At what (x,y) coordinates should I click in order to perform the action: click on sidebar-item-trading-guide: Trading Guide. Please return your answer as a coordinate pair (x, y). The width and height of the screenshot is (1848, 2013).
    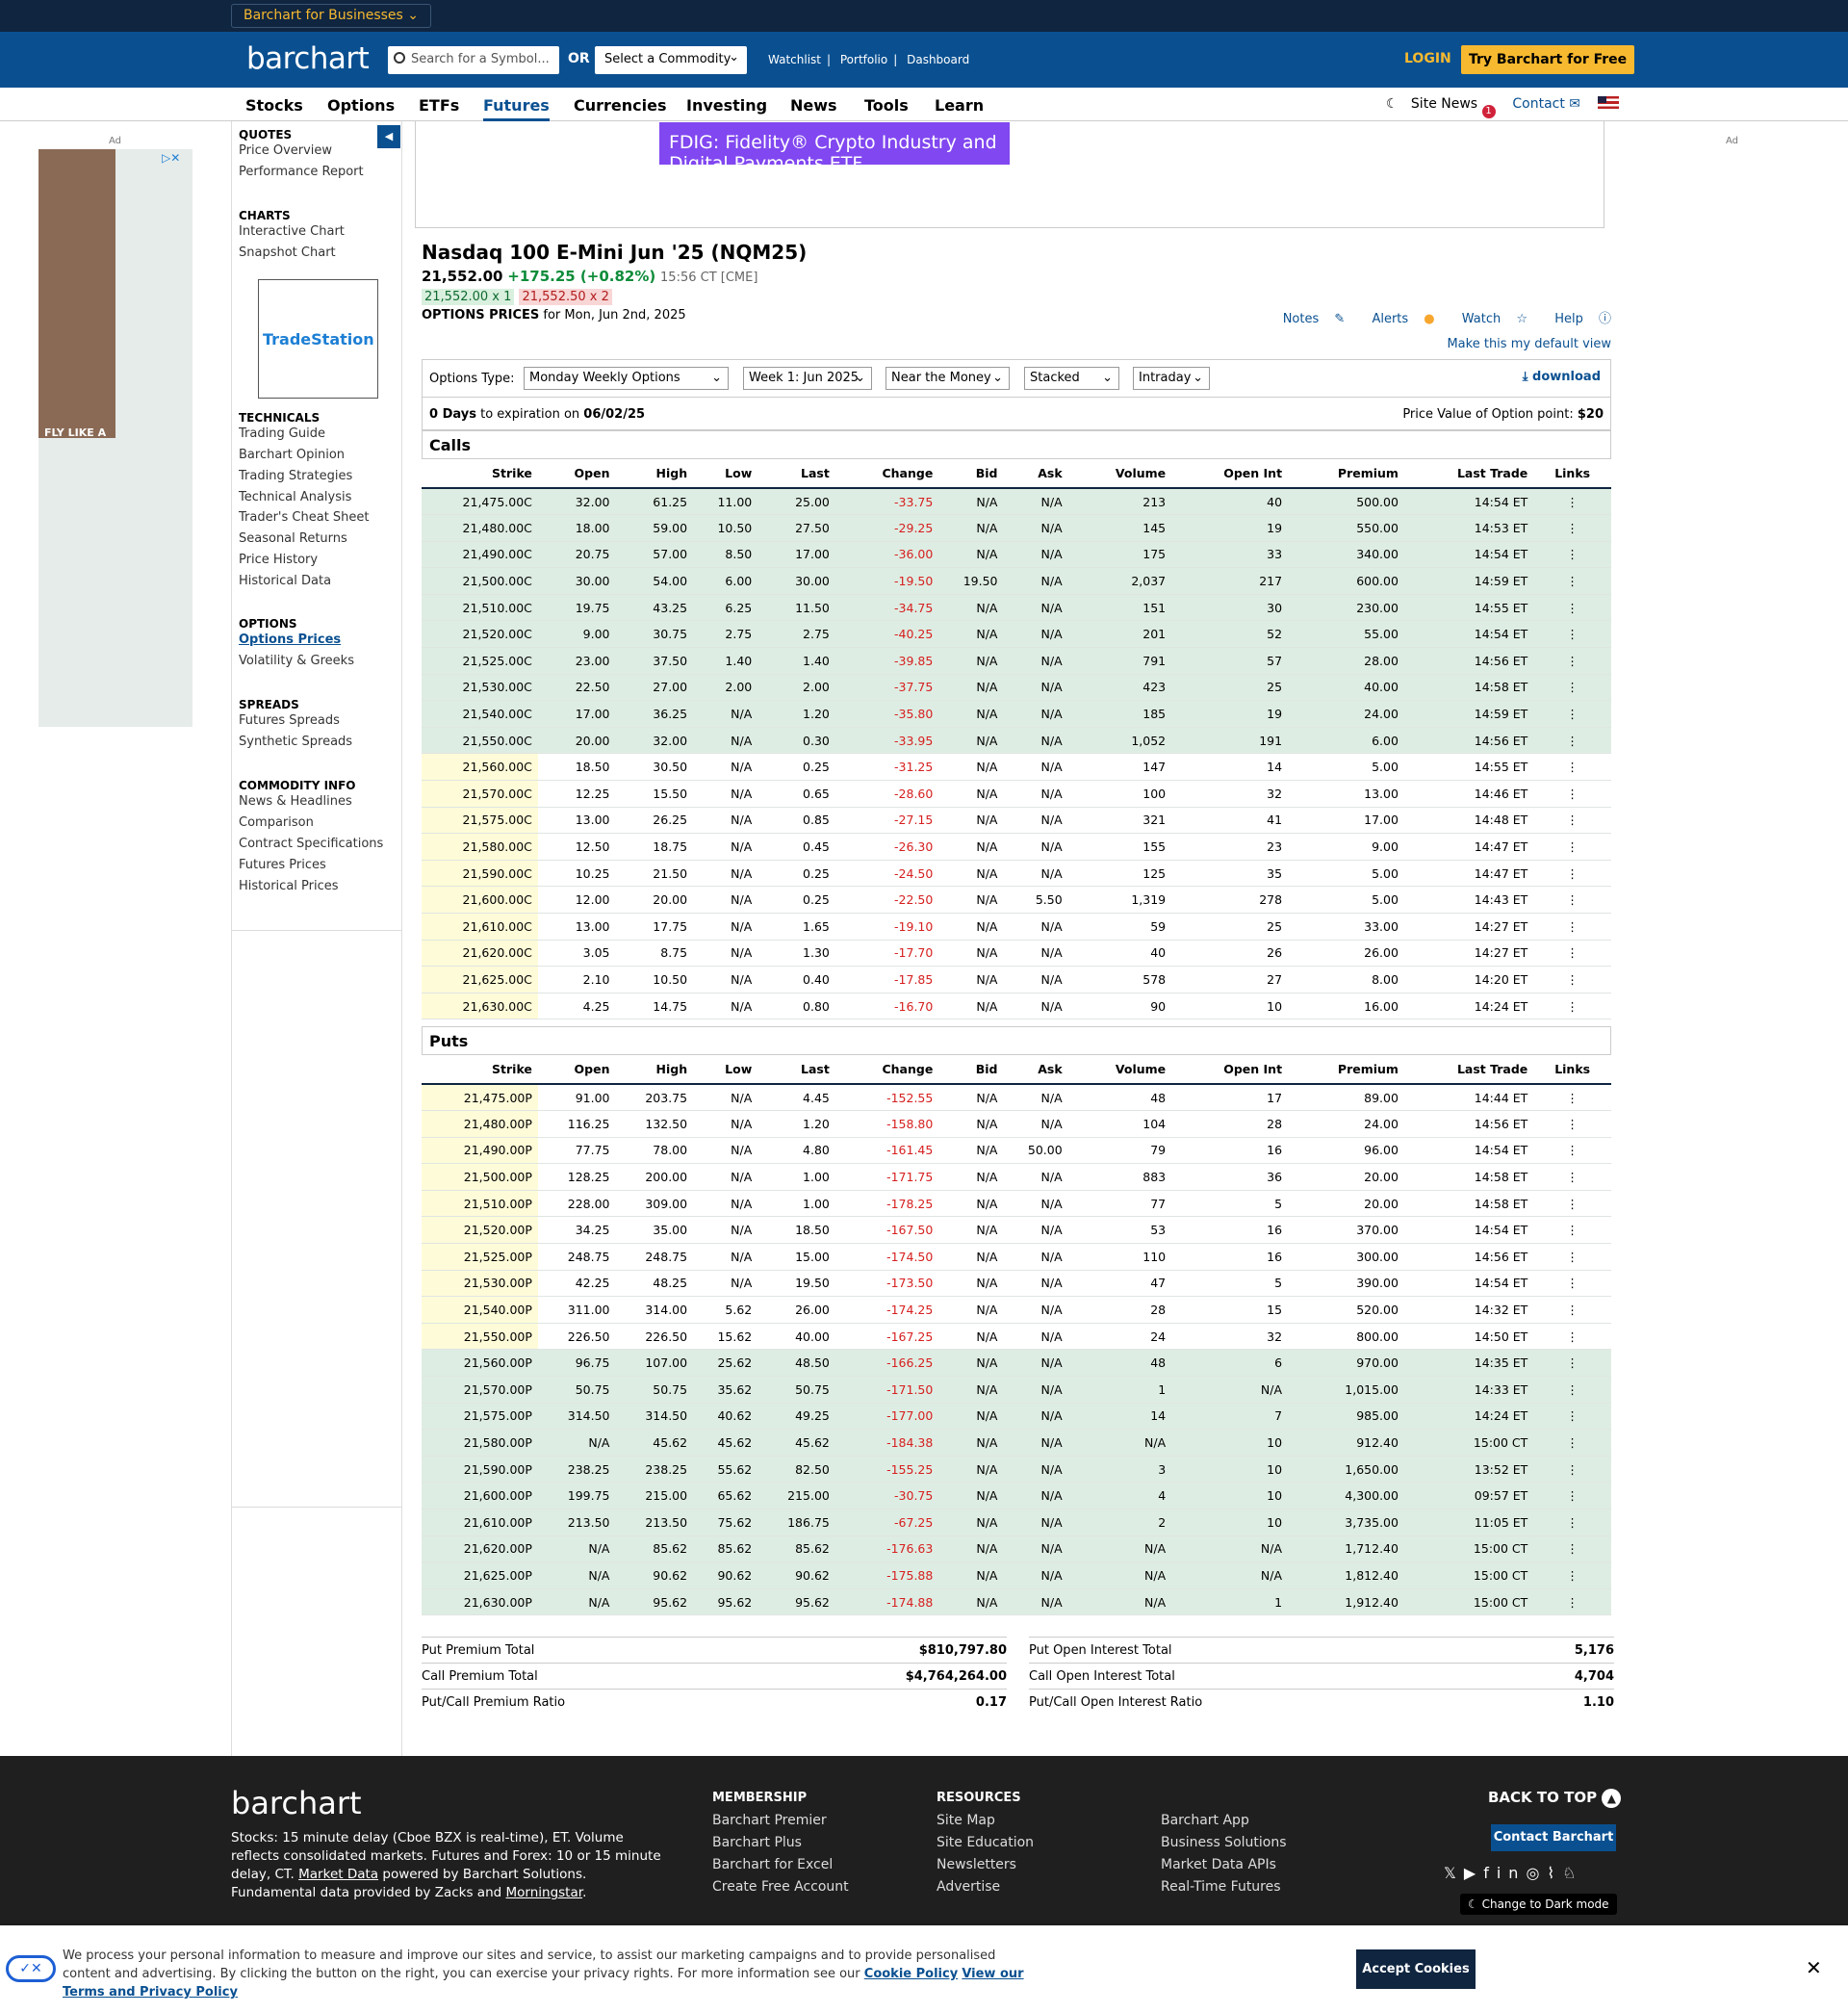
    Looking at the image, I should click on (282, 433).